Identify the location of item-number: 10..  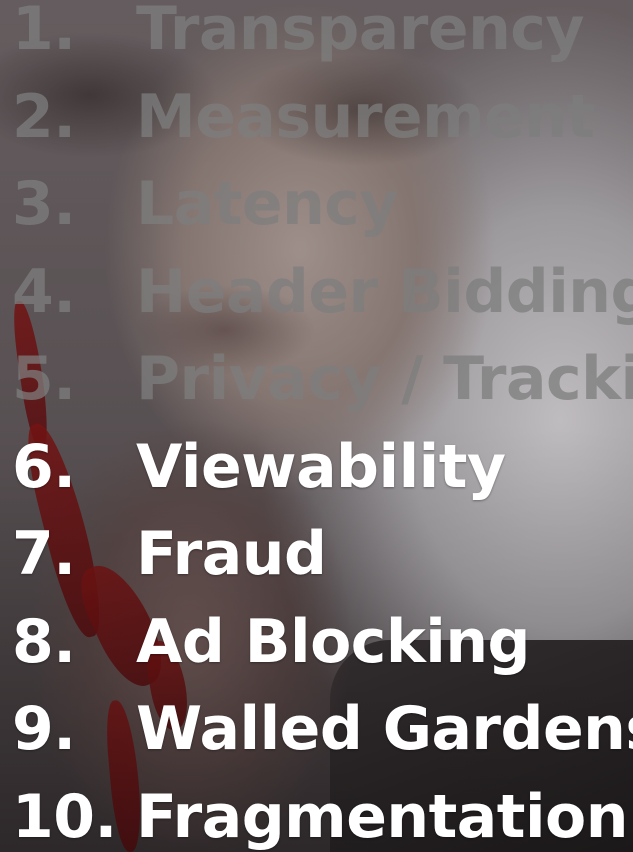
(64, 816).